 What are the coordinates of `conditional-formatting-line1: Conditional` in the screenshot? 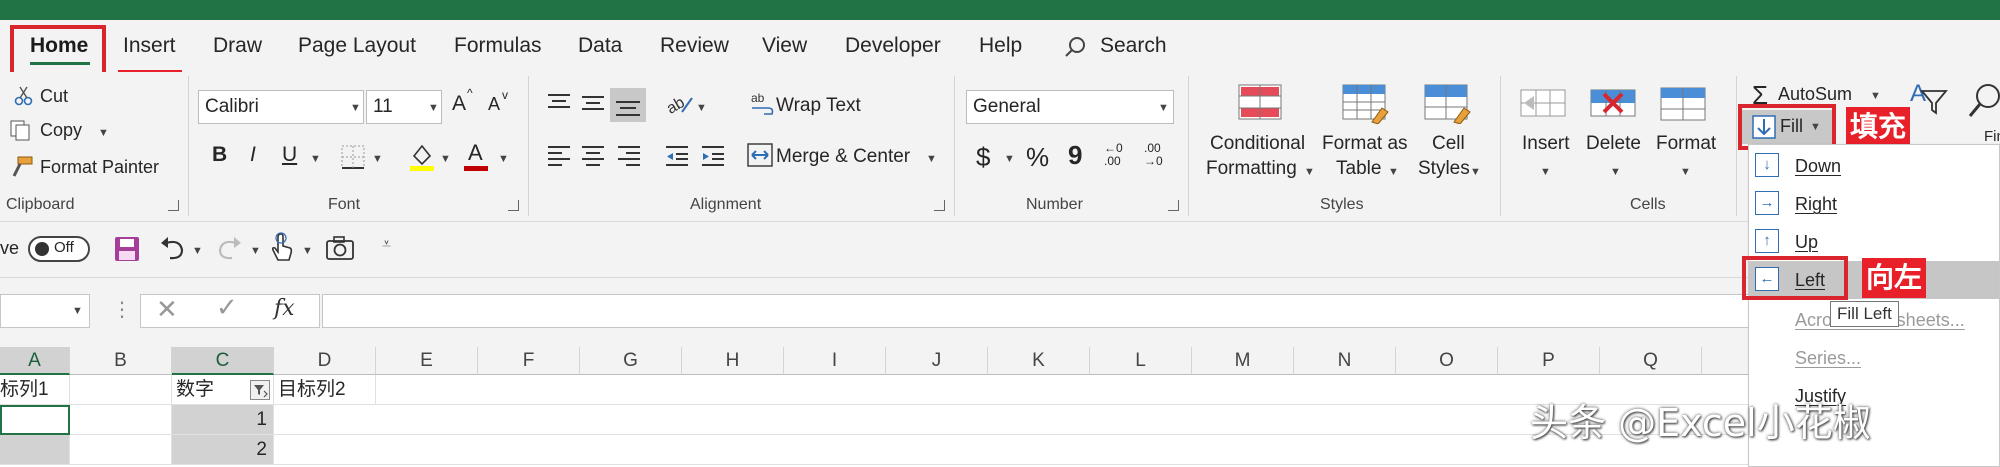 It's located at (1257, 144).